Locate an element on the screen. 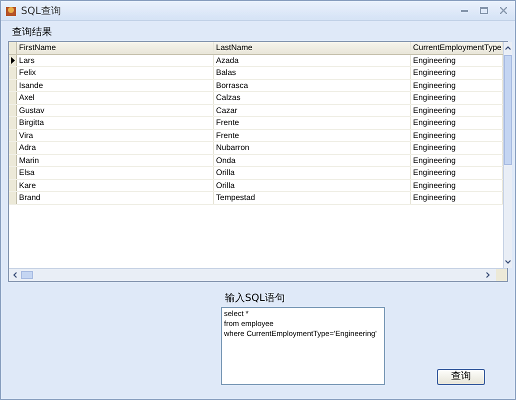 This screenshot has width=516, height=400. scroll-up-icon is located at coordinates (508, 48).